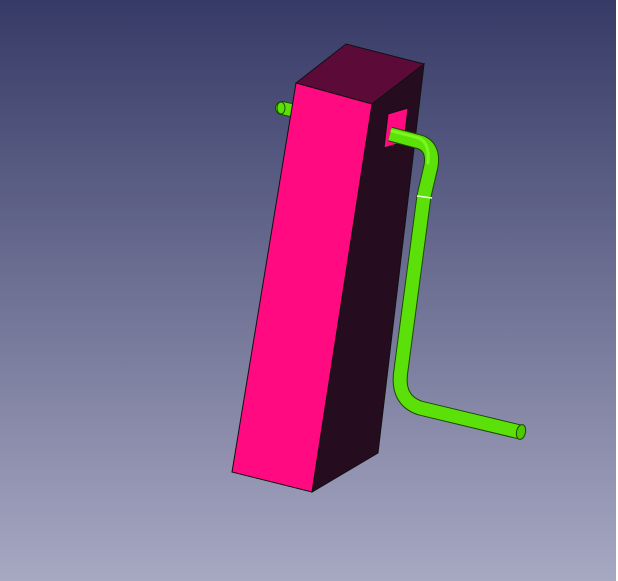 The height and width of the screenshot is (581, 618). What do you see at coordinates (281, 108) in the screenshot?
I see `pipe-end-cap-left` at bounding box center [281, 108].